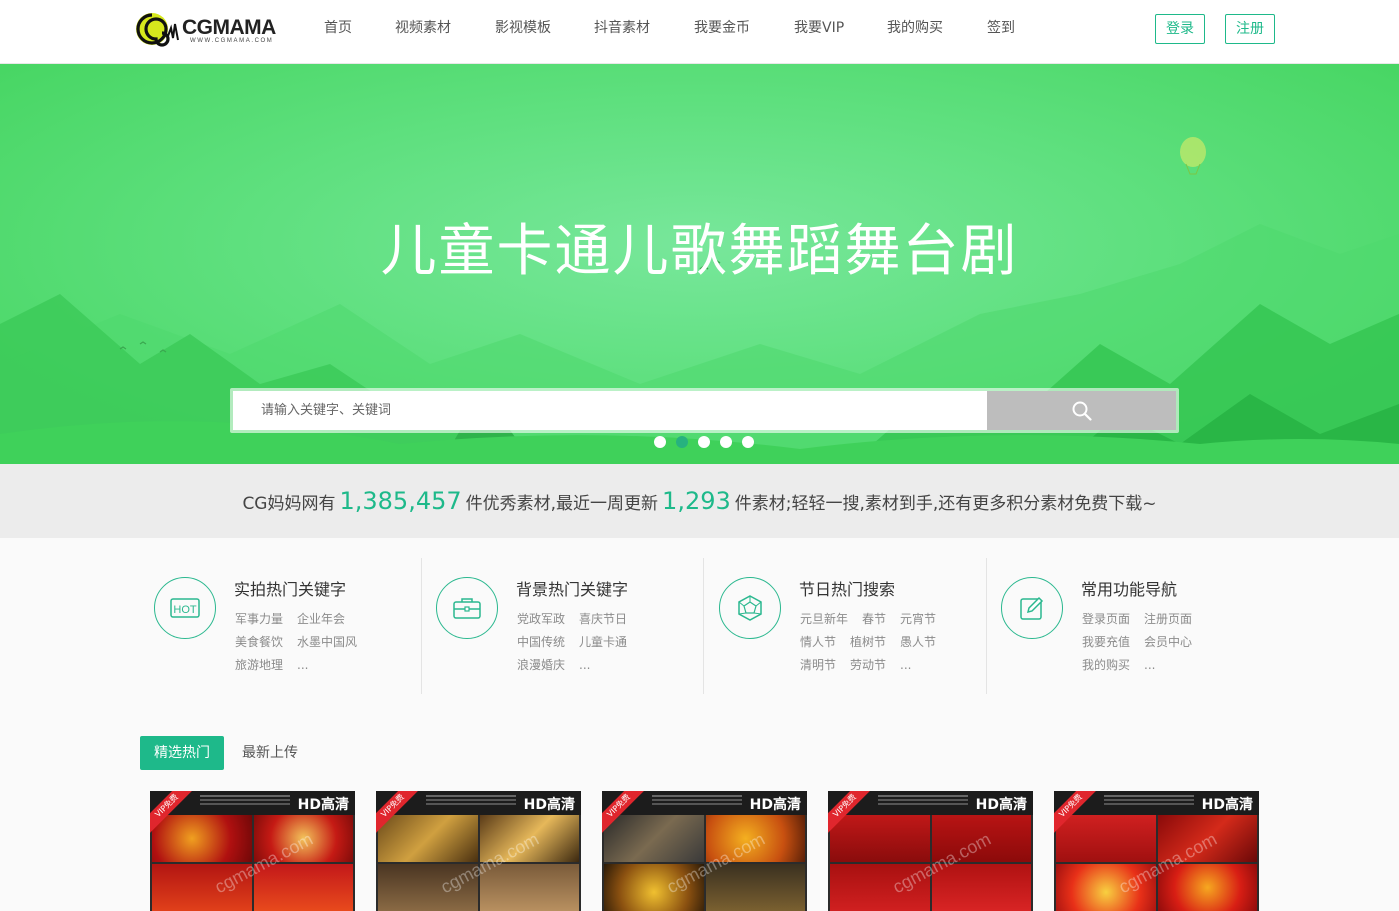  Describe the element at coordinates (338, 28) in the screenshot. I see `nav-home: 首页` at that location.